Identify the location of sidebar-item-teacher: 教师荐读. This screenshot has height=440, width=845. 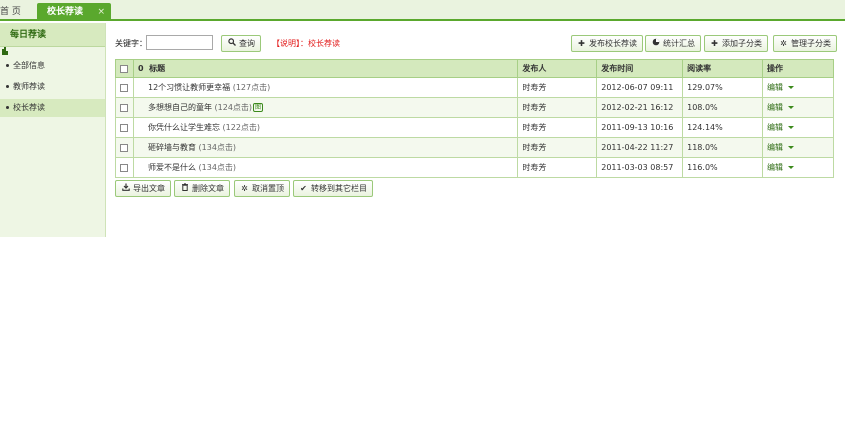
(52, 87).